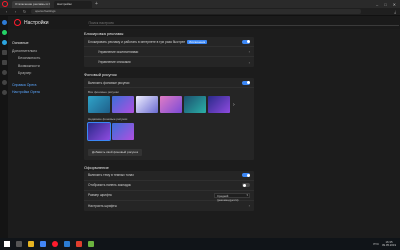 This screenshot has height=250, width=400. I want to click on system-tray: РУС 16:35 09.05.2019, so click(386, 243).